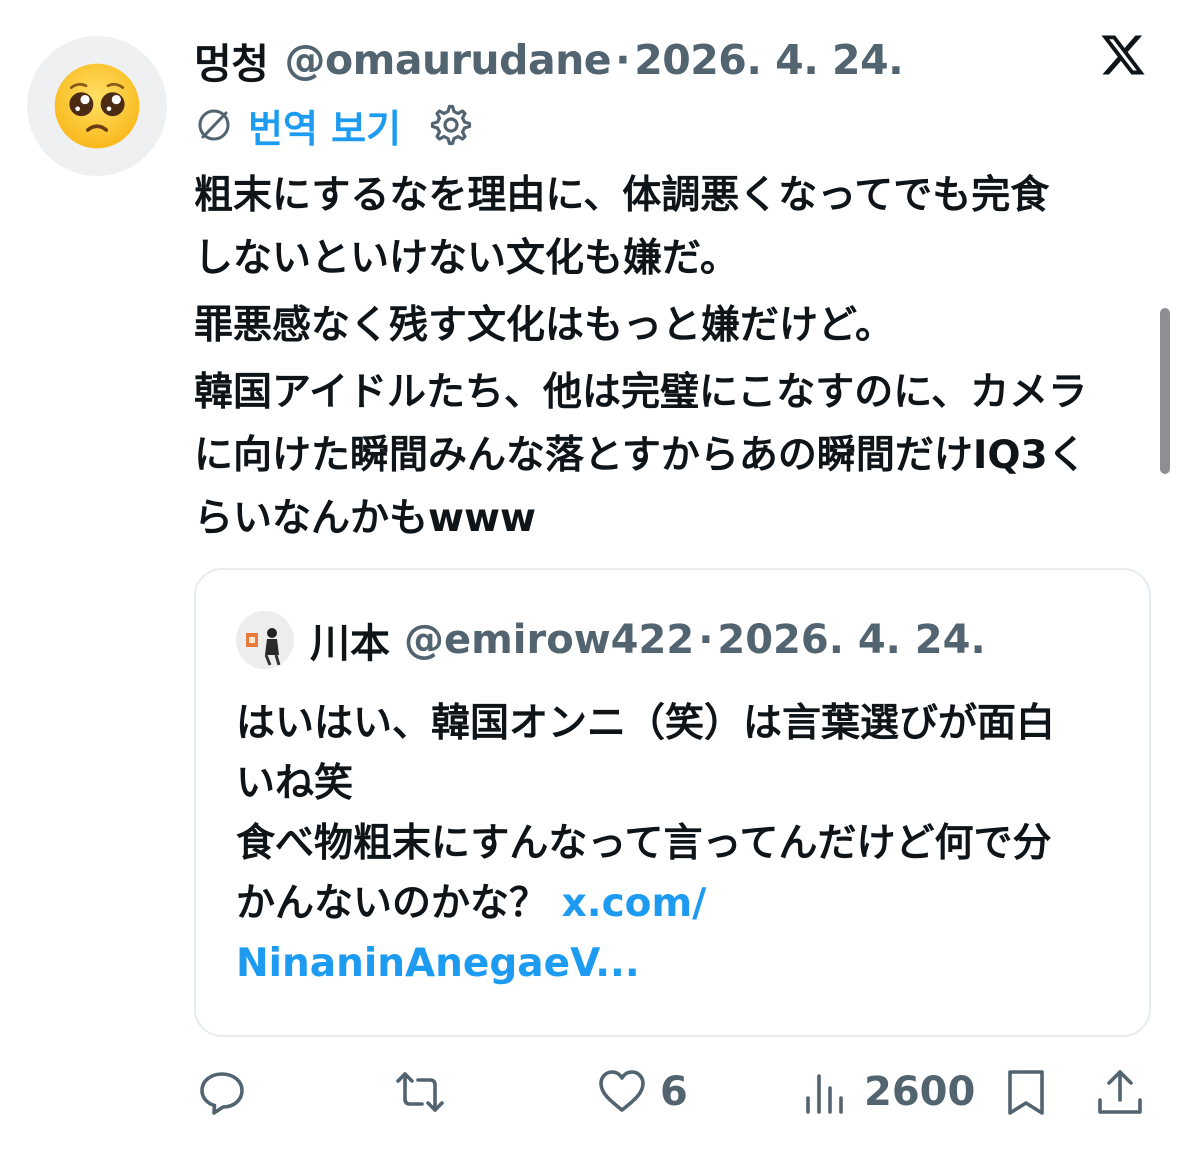 The height and width of the screenshot is (1160, 1179). Describe the element at coordinates (851, 640) in the screenshot. I see `quoted-tweet-date: 2026. 4. 24.` at that location.